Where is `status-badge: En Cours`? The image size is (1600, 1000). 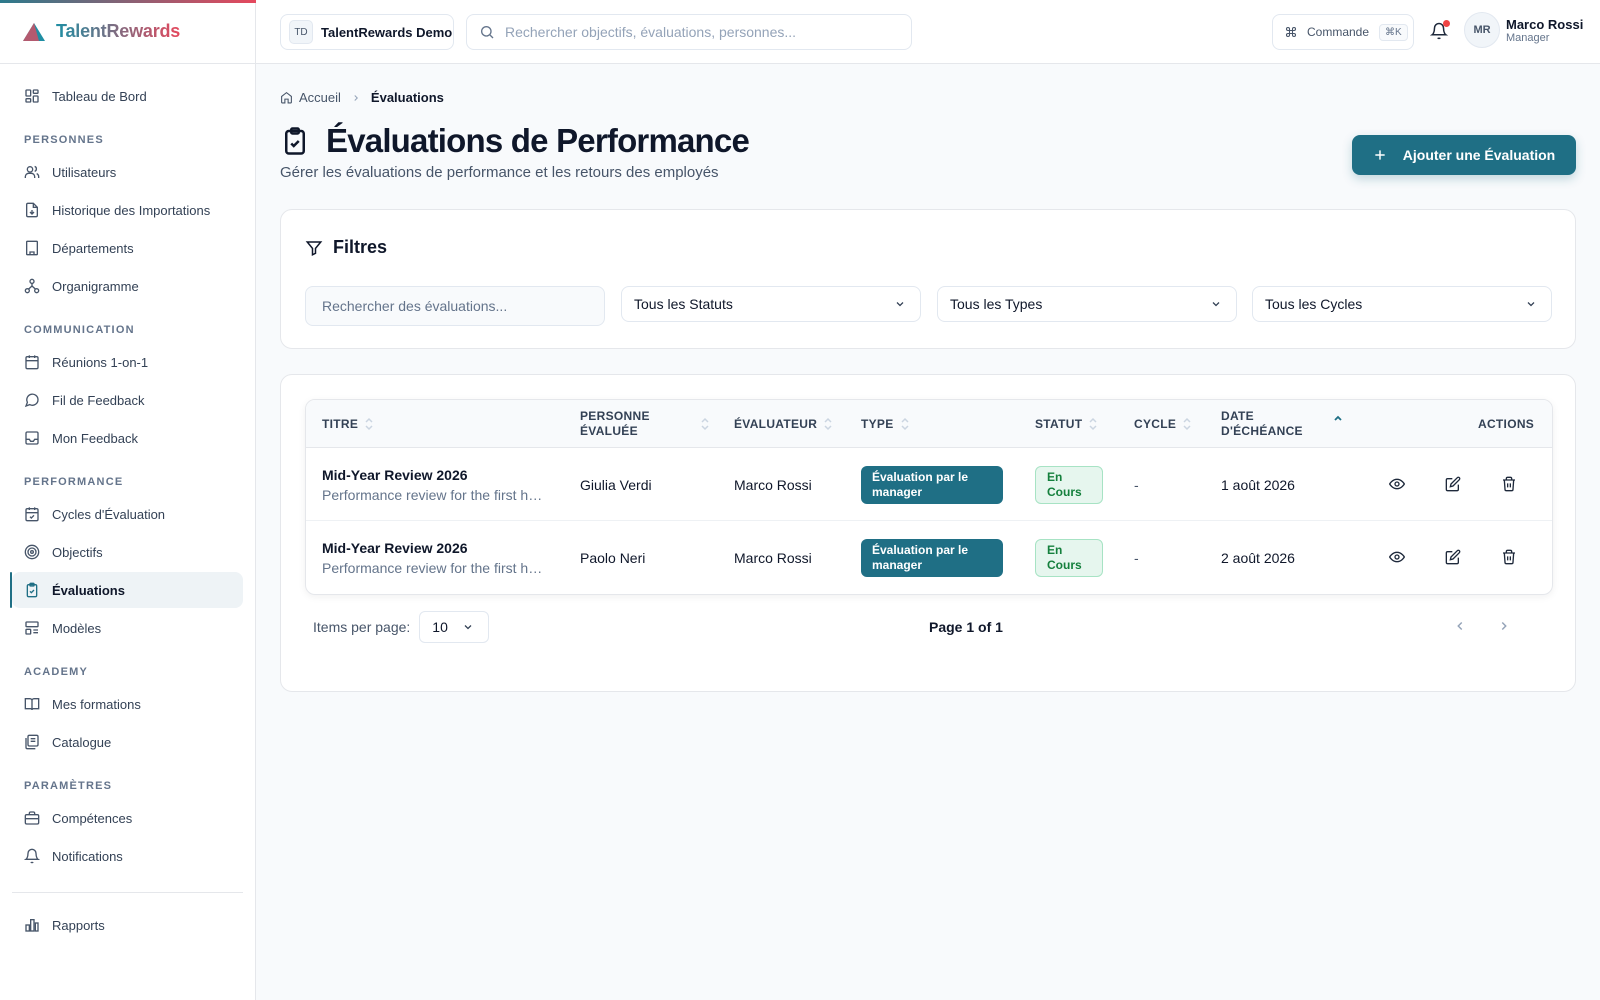
status-badge: En Cours is located at coordinates (1069, 557).